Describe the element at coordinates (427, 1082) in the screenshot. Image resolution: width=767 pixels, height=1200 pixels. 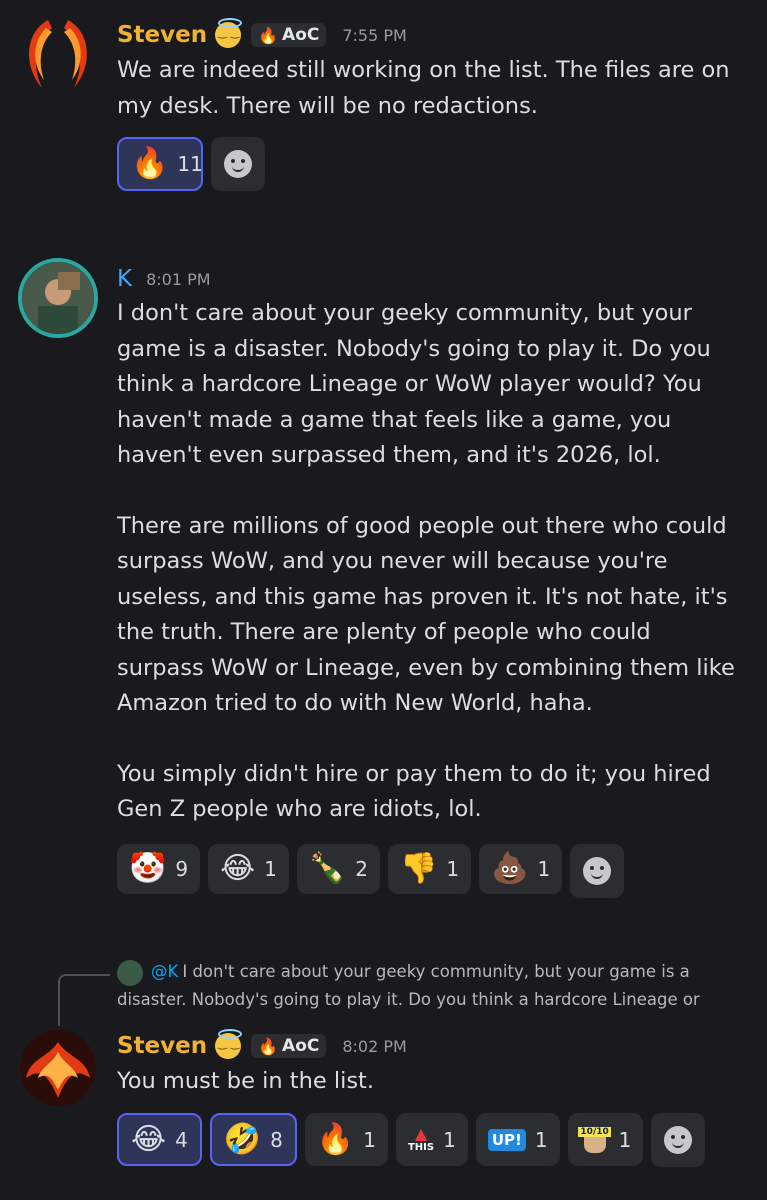
I see `message-text: You must be in the list.` at that location.